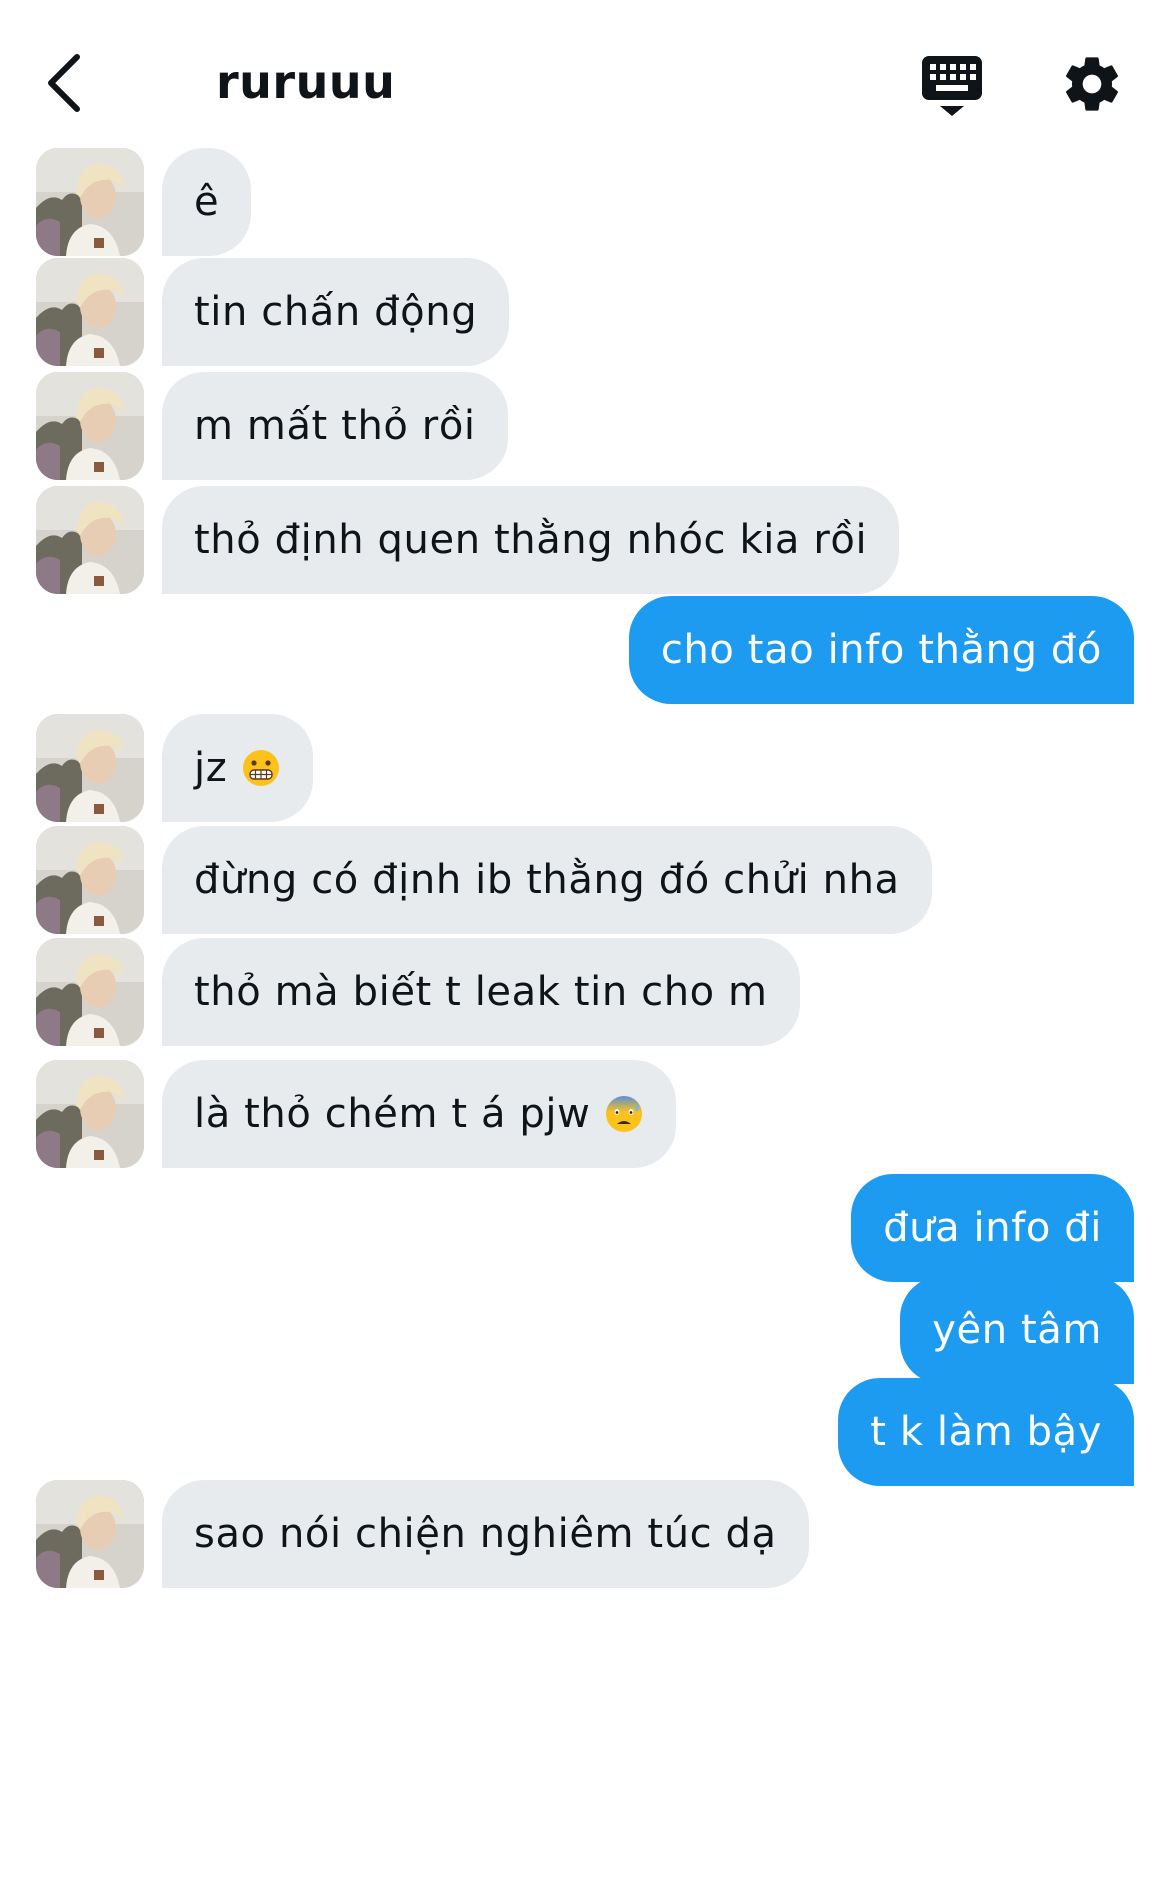 The image size is (1170, 1892). What do you see at coordinates (207, 202) in the screenshot?
I see `incoming-message-bubble: ê` at bounding box center [207, 202].